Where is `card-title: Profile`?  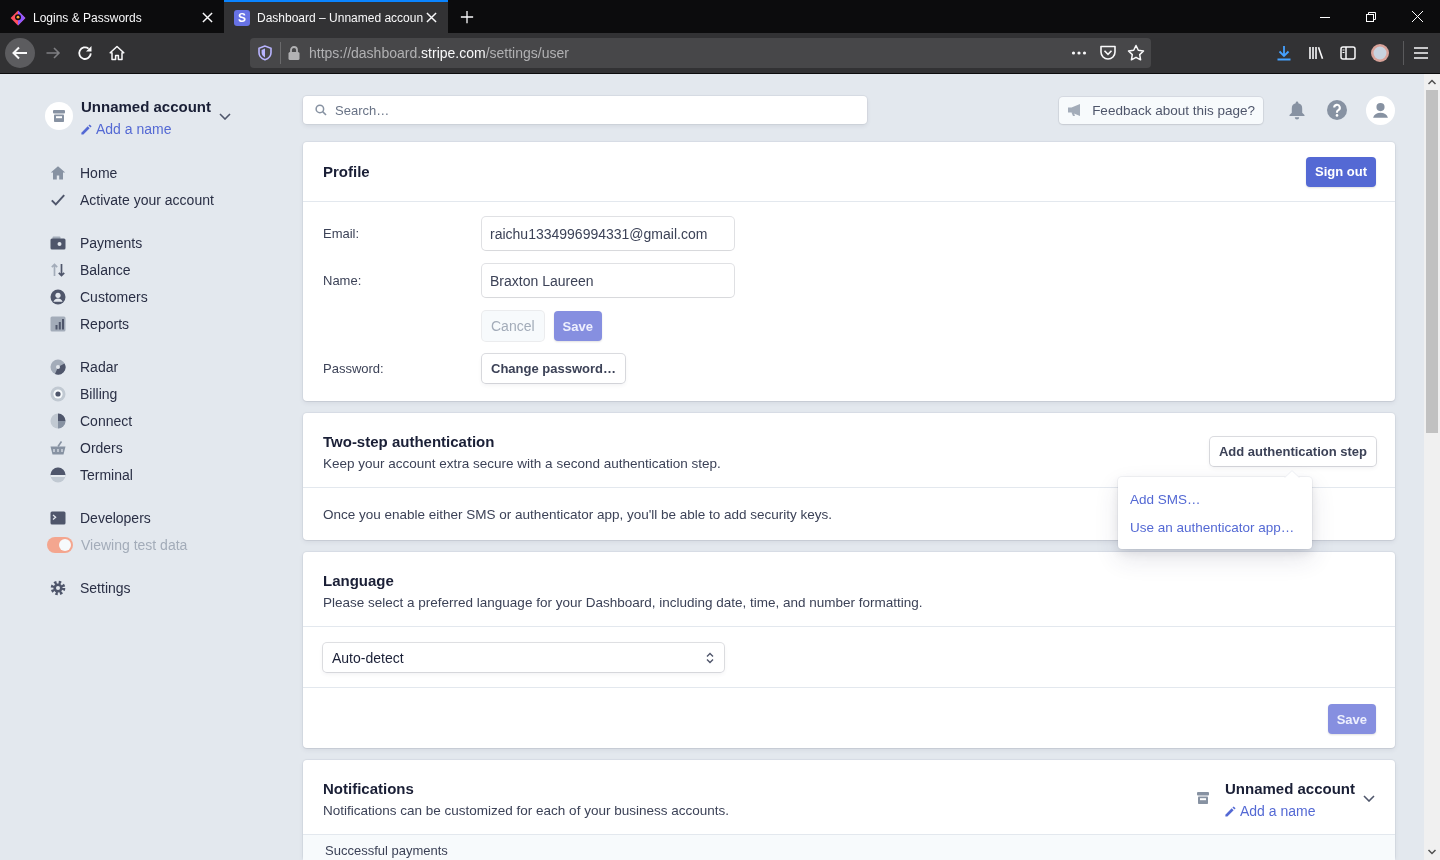 card-title: Profile is located at coordinates (346, 171).